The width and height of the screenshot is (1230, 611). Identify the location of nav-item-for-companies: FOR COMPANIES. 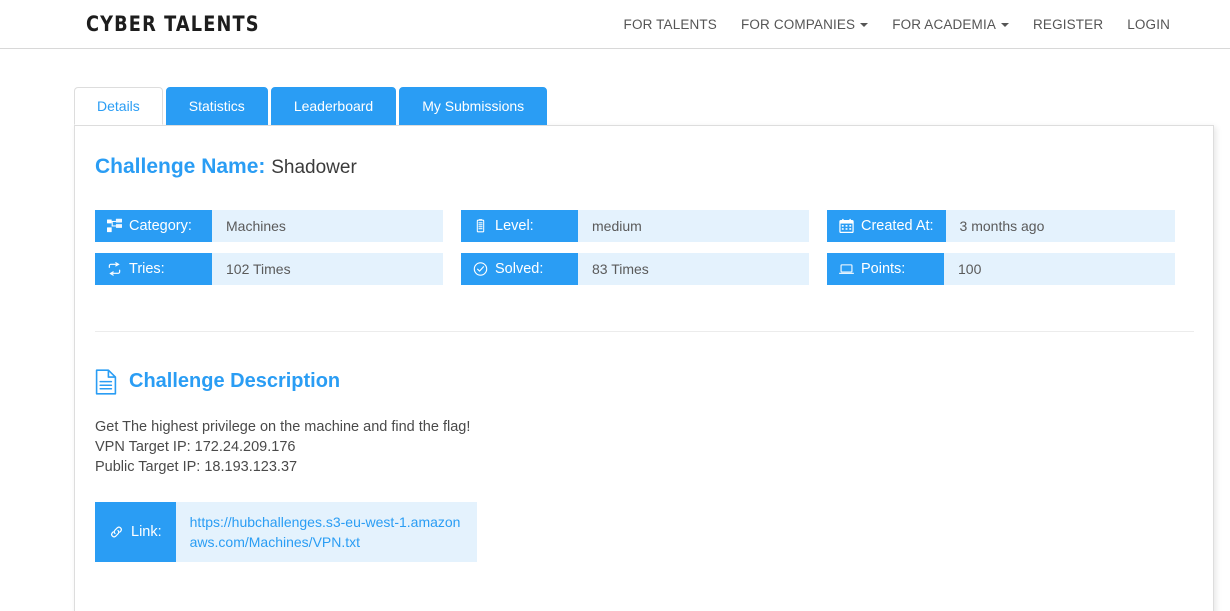
(804, 24).